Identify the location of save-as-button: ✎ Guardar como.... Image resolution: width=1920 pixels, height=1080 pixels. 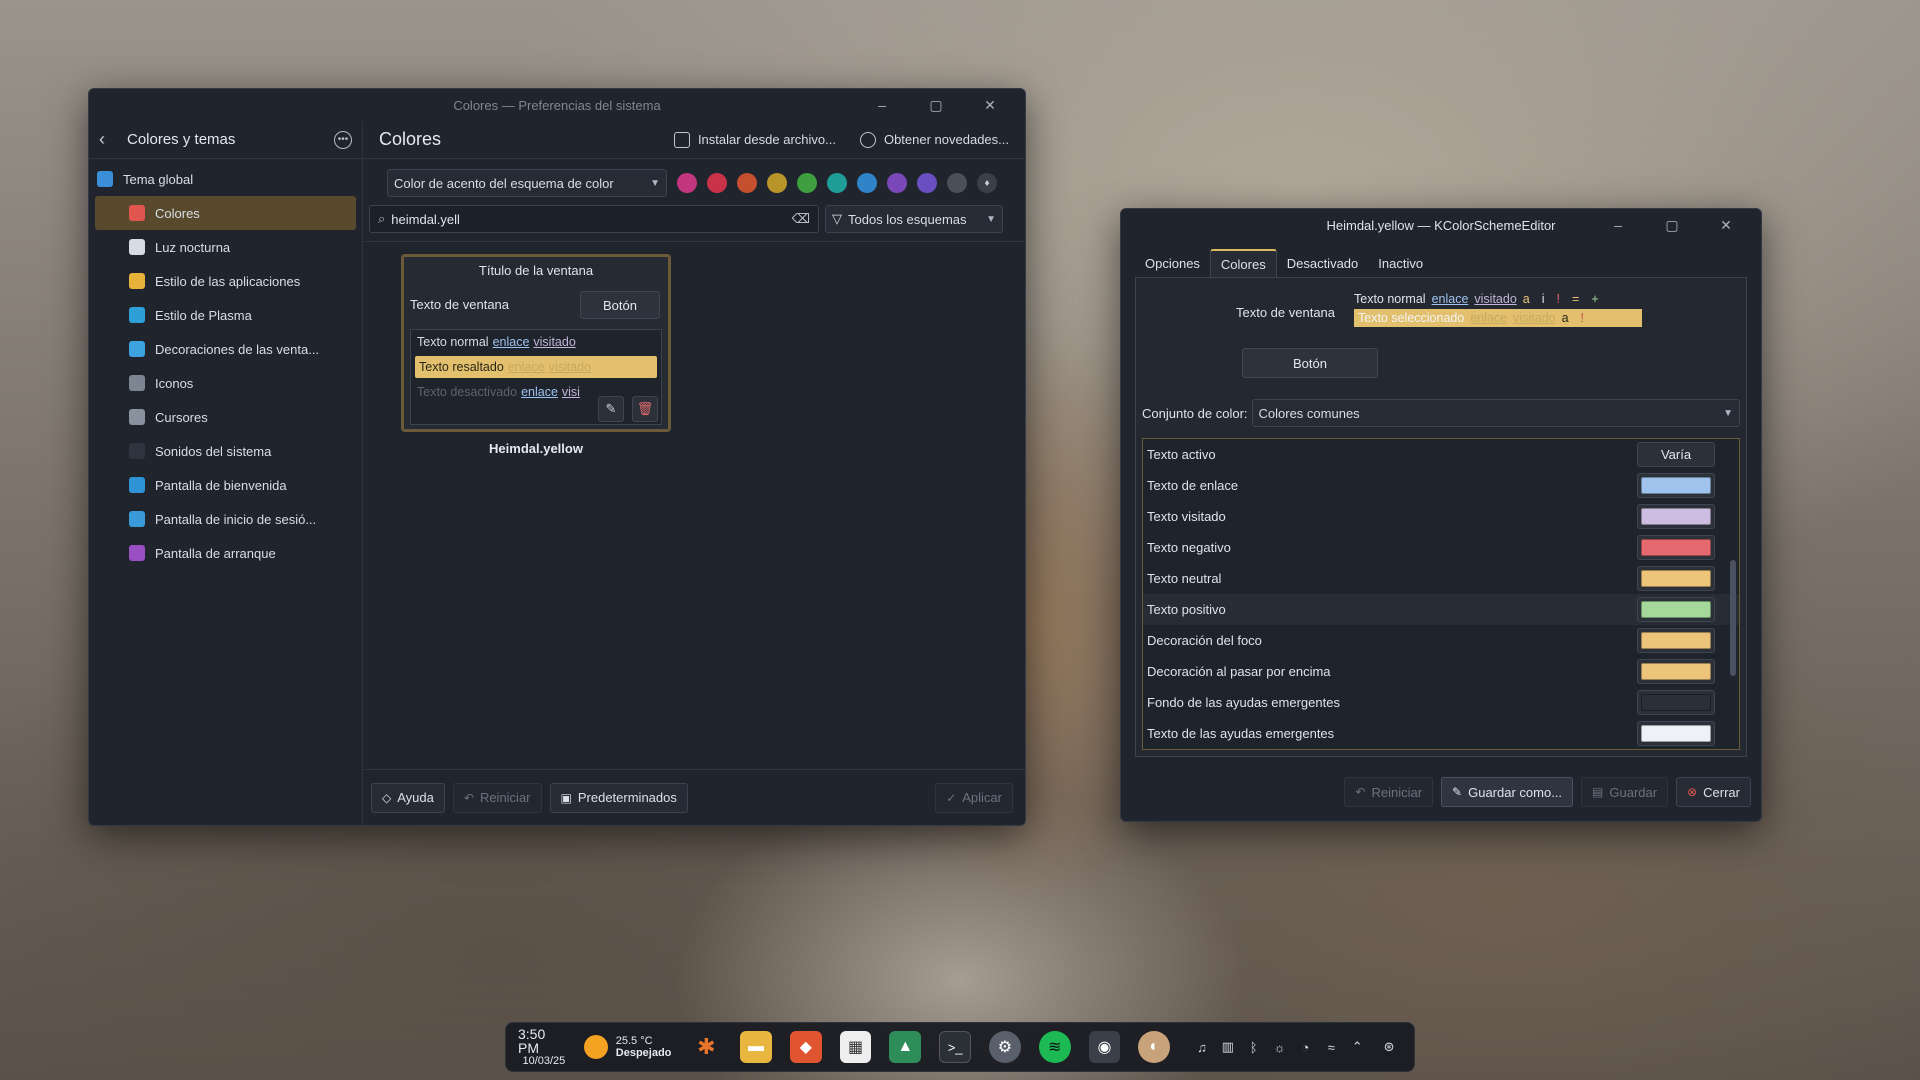
(1507, 792).